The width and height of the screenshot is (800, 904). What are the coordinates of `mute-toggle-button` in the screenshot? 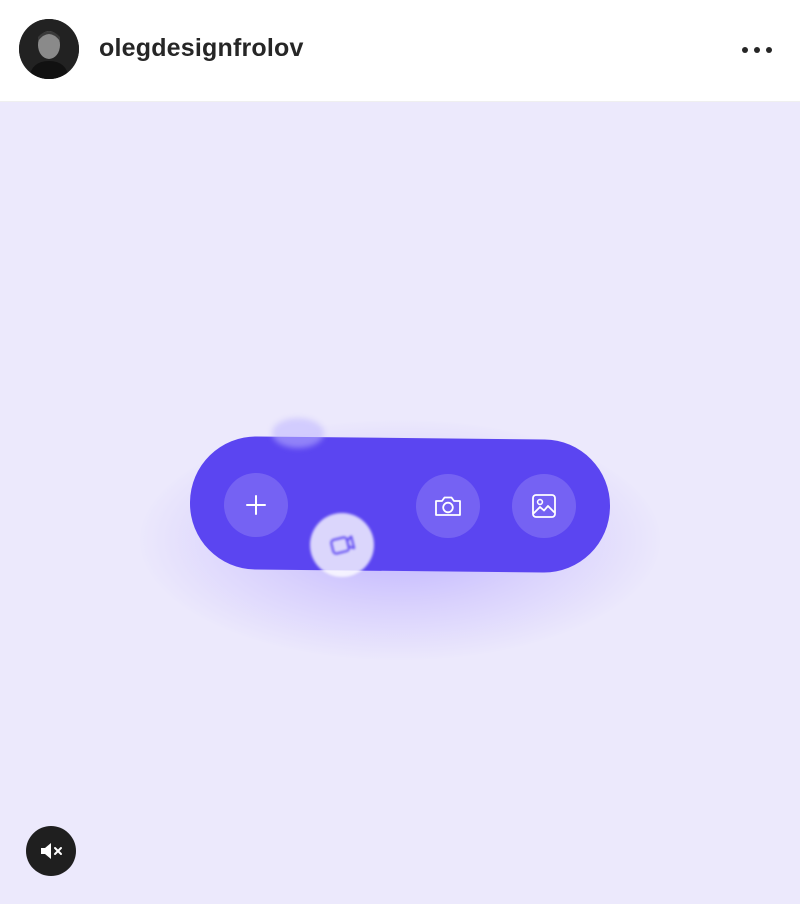 It's located at (51, 851).